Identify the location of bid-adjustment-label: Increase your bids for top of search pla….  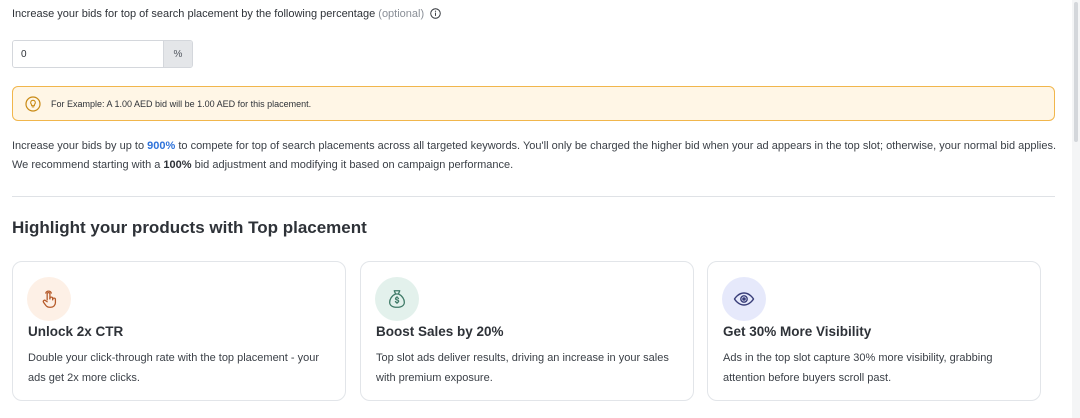
(226, 15).